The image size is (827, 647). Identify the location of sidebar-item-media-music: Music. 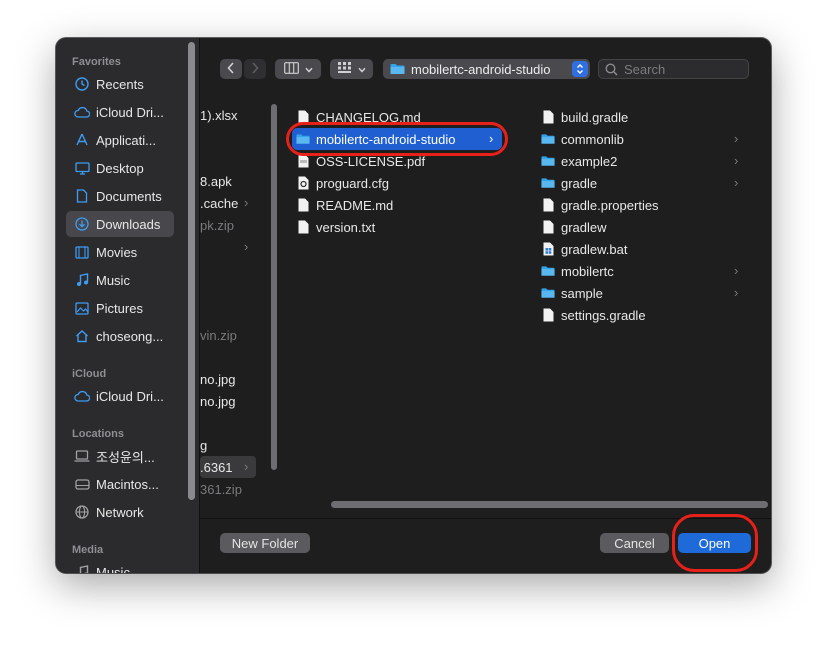
(120, 566).